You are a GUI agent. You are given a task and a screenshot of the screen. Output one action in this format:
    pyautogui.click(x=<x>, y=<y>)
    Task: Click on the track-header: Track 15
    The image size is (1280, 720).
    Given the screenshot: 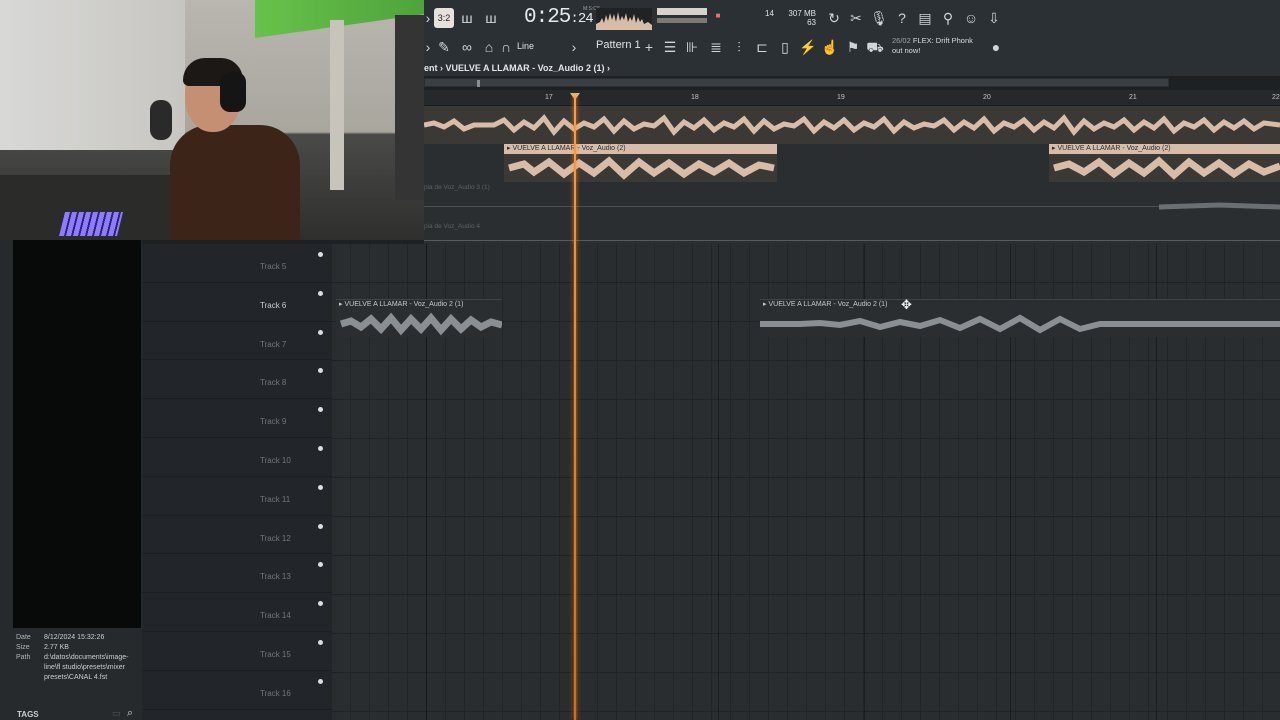 What is the action you would take?
    pyautogui.click(x=237, y=651)
    